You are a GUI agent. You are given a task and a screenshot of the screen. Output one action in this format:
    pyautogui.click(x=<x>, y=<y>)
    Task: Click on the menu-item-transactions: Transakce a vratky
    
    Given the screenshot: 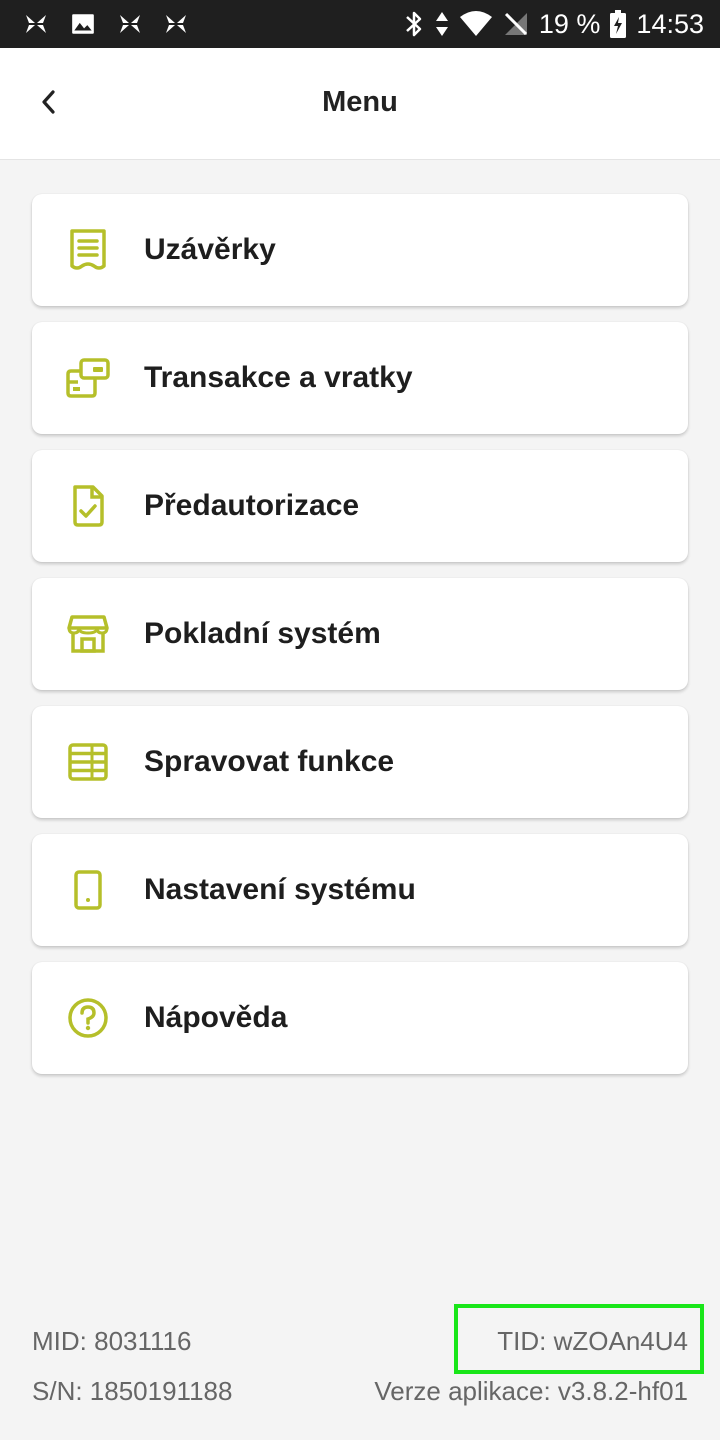 What is the action you would take?
    pyautogui.click(x=360, y=378)
    